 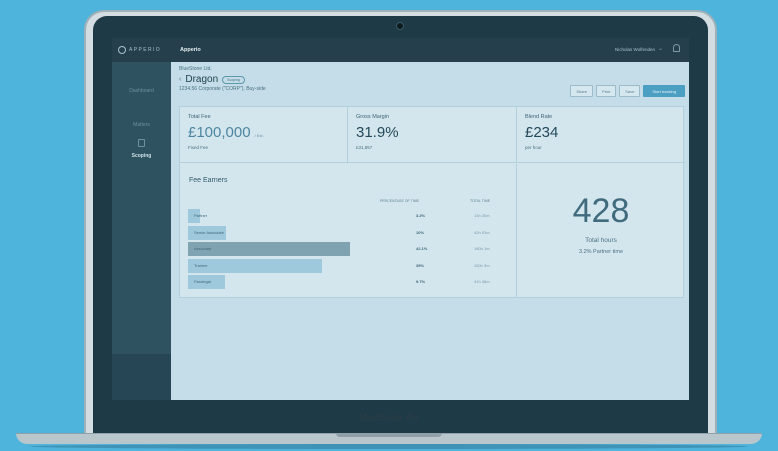 What do you see at coordinates (420, 232) in the screenshot?
I see `fee-earner-percentage: 10%` at bounding box center [420, 232].